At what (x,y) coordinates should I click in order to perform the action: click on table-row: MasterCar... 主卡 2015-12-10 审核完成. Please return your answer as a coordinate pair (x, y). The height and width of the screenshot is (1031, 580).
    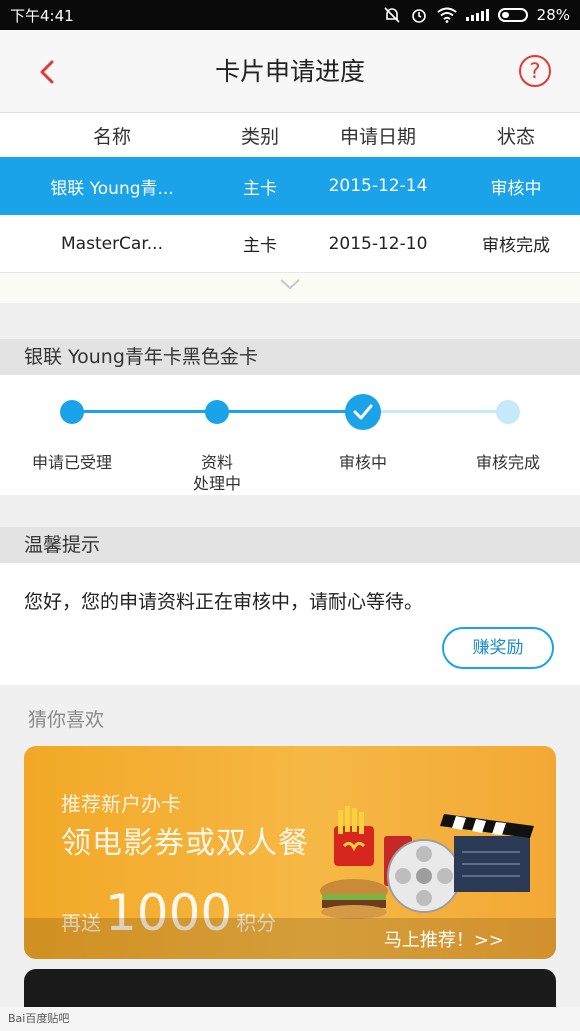
    Looking at the image, I should click on (290, 244).